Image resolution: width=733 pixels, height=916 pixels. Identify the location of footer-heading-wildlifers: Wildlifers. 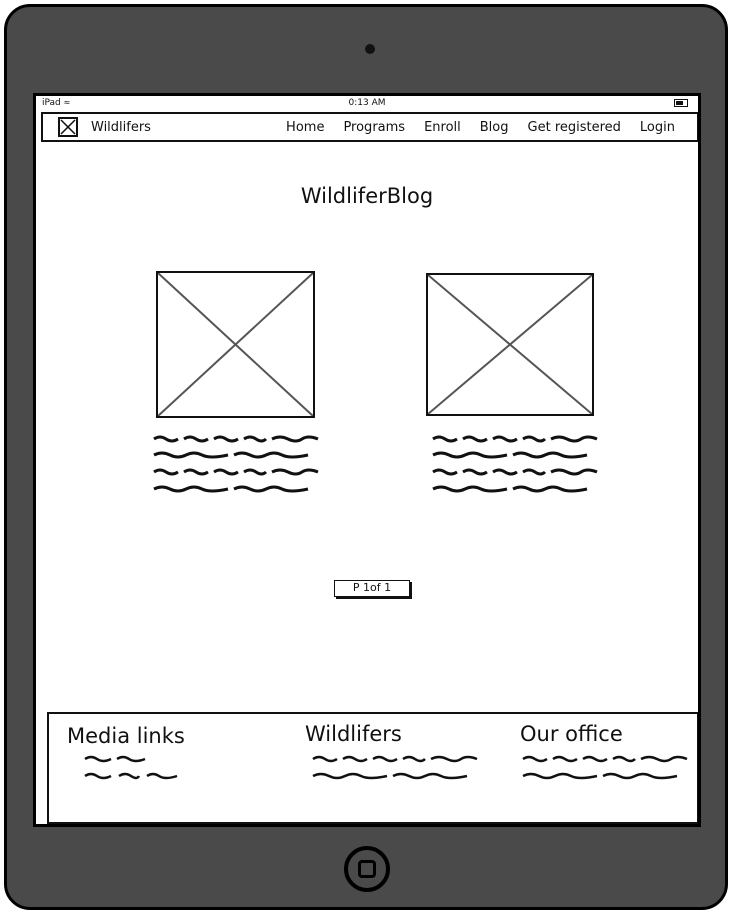
(353, 734).